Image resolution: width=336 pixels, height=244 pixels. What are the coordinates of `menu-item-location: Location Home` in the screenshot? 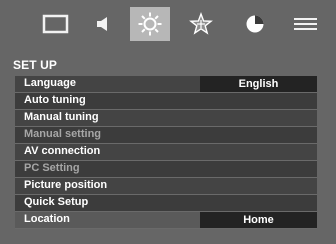 It's located at (166, 220).